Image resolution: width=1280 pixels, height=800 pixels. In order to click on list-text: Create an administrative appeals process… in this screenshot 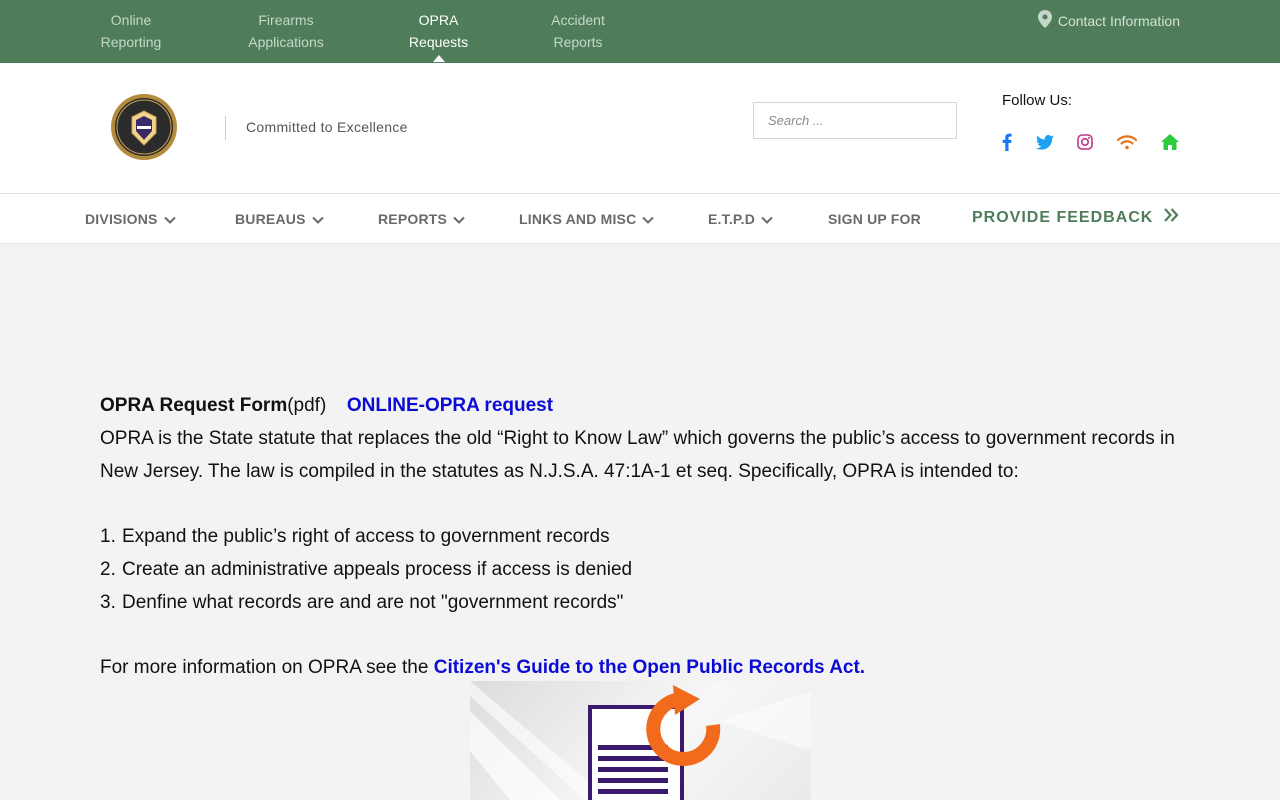, I will do `click(377, 569)`.